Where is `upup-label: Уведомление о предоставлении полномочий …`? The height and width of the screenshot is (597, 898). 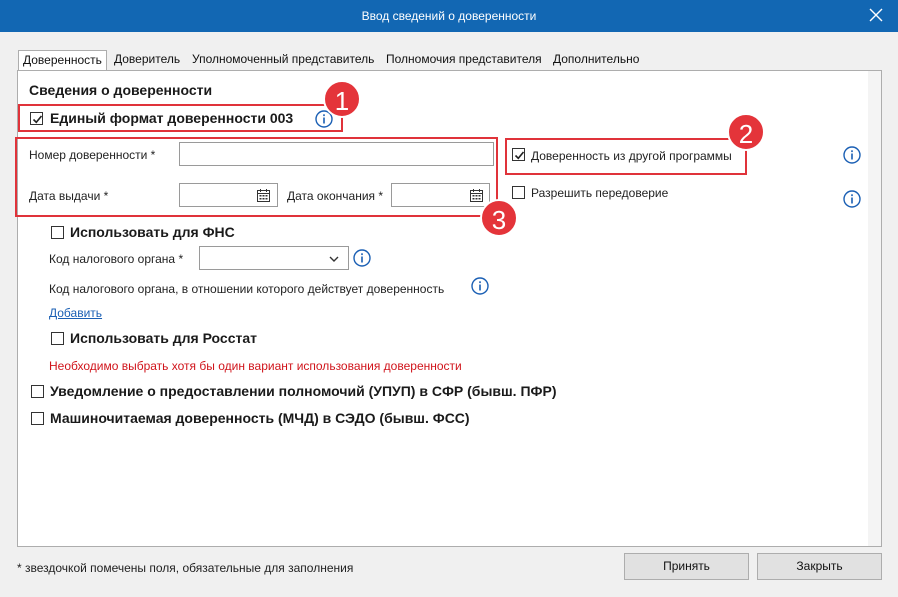 upup-label: Уведомление о предоставлении полномочий … is located at coordinates (303, 391).